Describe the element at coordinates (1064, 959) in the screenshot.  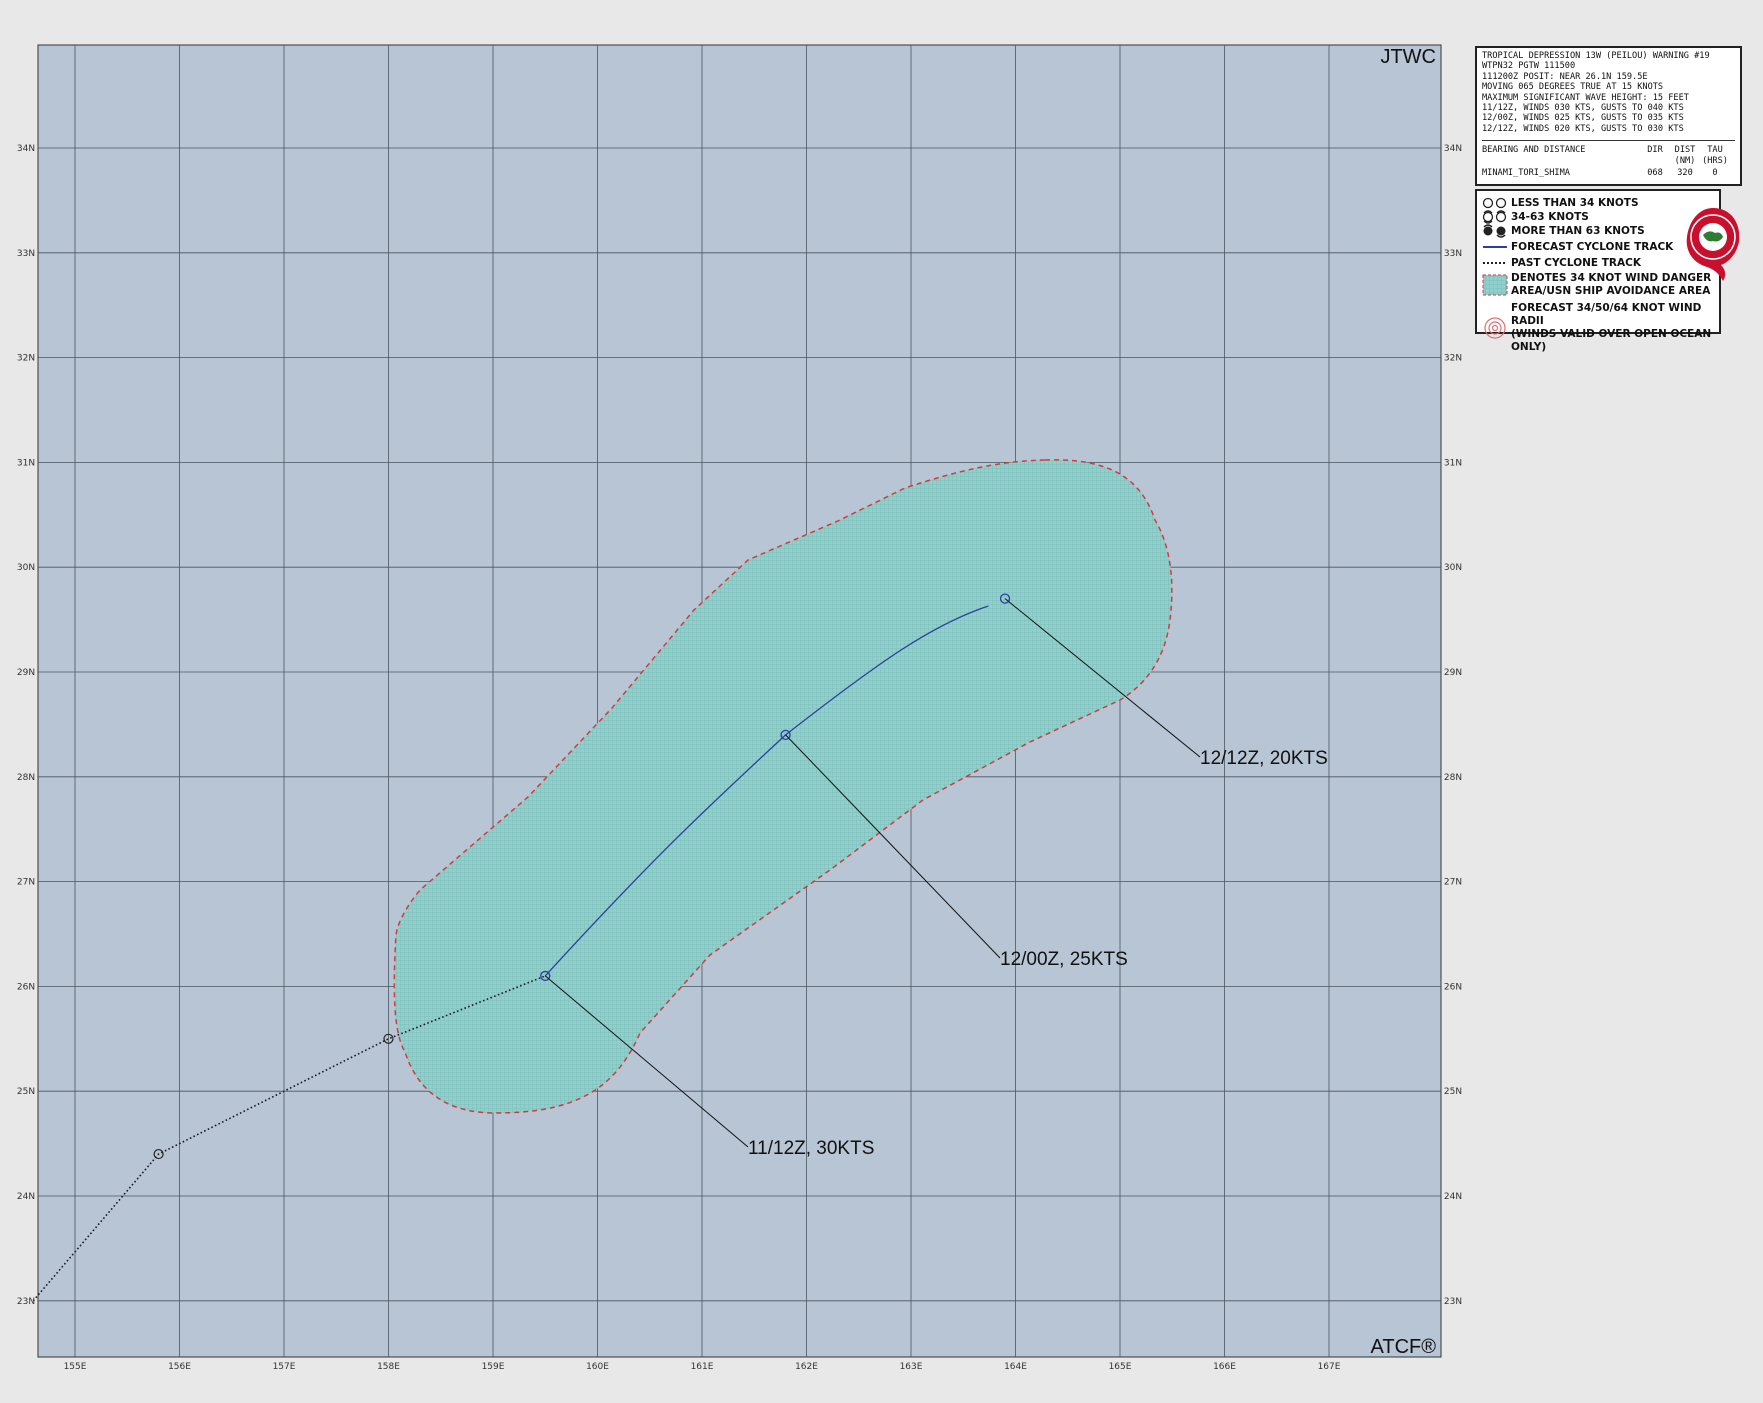
I see `forecast-label: 12/00Z, 25KTS` at that location.